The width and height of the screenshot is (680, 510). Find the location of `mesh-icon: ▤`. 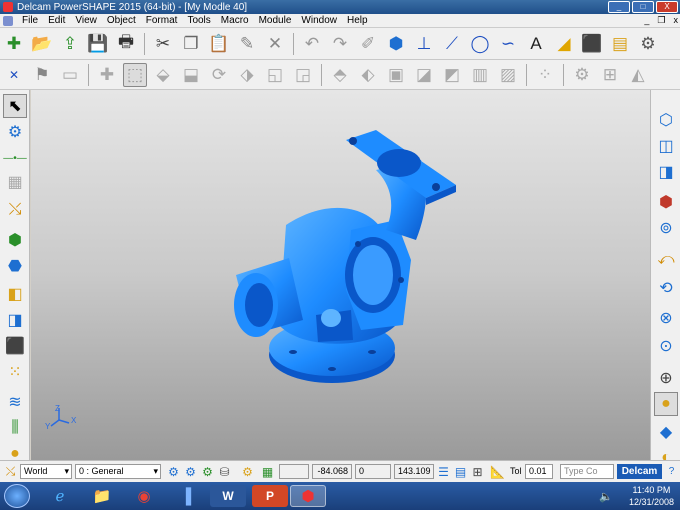

mesh-icon: ▤ is located at coordinates (620, 44).